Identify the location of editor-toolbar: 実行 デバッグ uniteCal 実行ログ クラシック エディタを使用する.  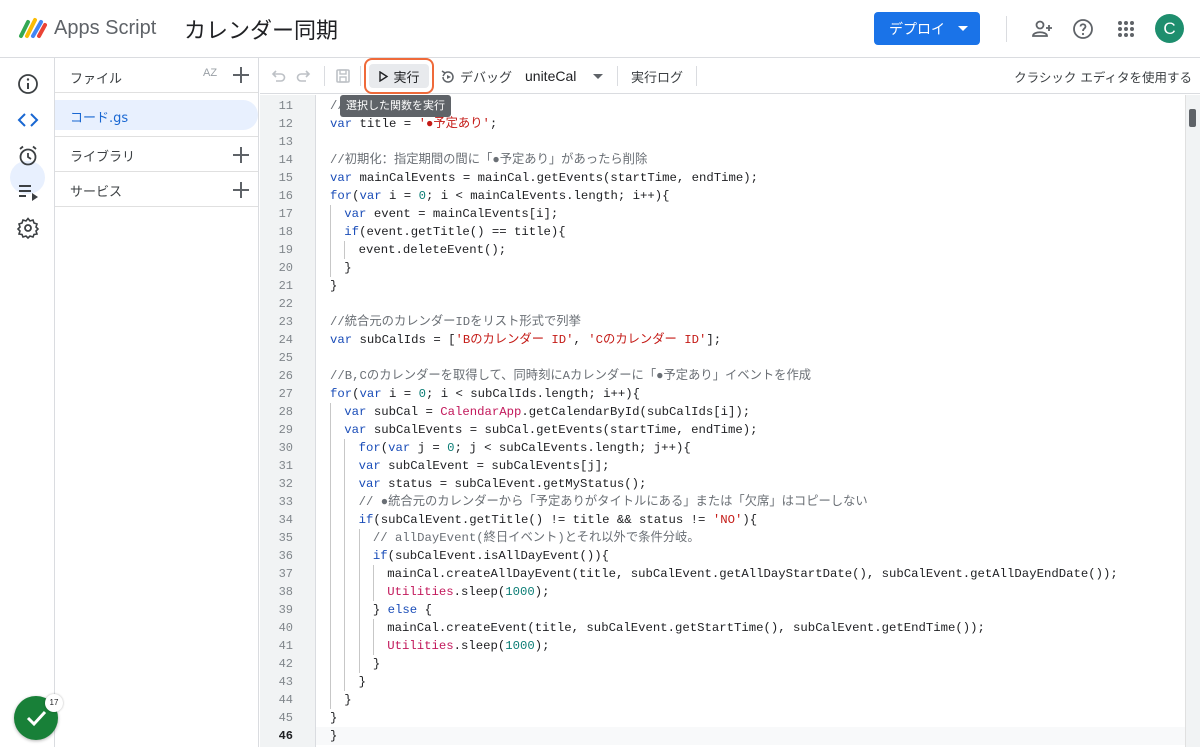
(730, 76).